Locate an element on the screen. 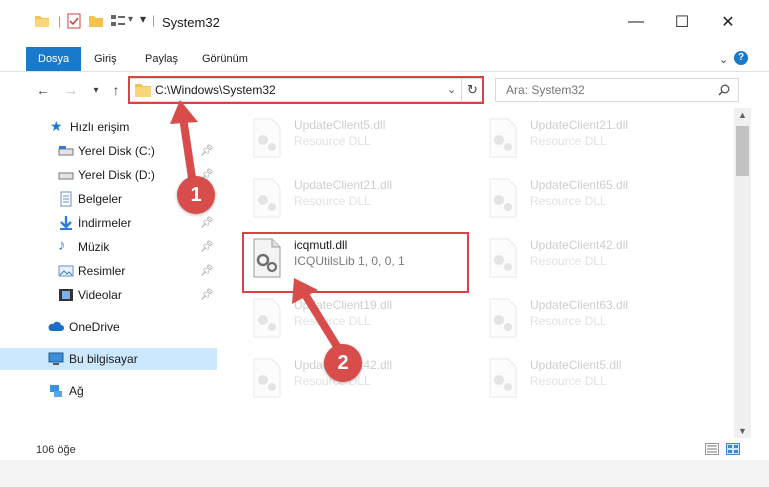  step-badge-1: 1 is located at coordinates (196, 195).